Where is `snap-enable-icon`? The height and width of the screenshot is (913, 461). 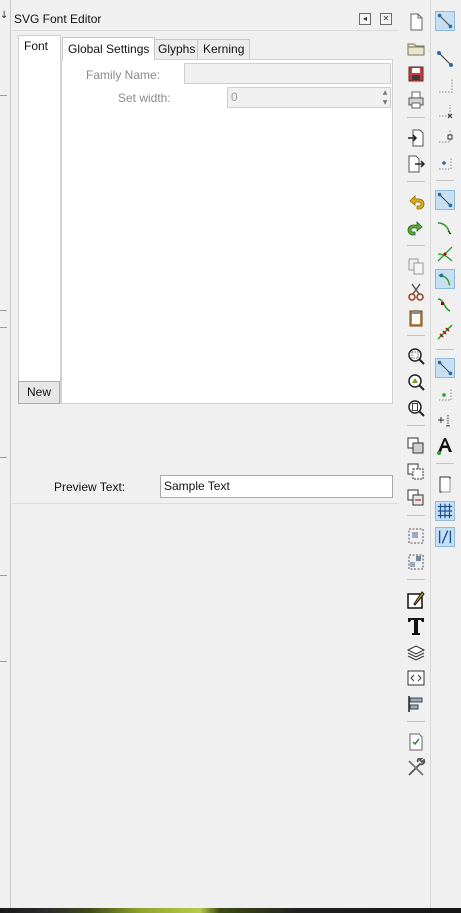 snap-enable-icon is located at coordinates (445, 21).